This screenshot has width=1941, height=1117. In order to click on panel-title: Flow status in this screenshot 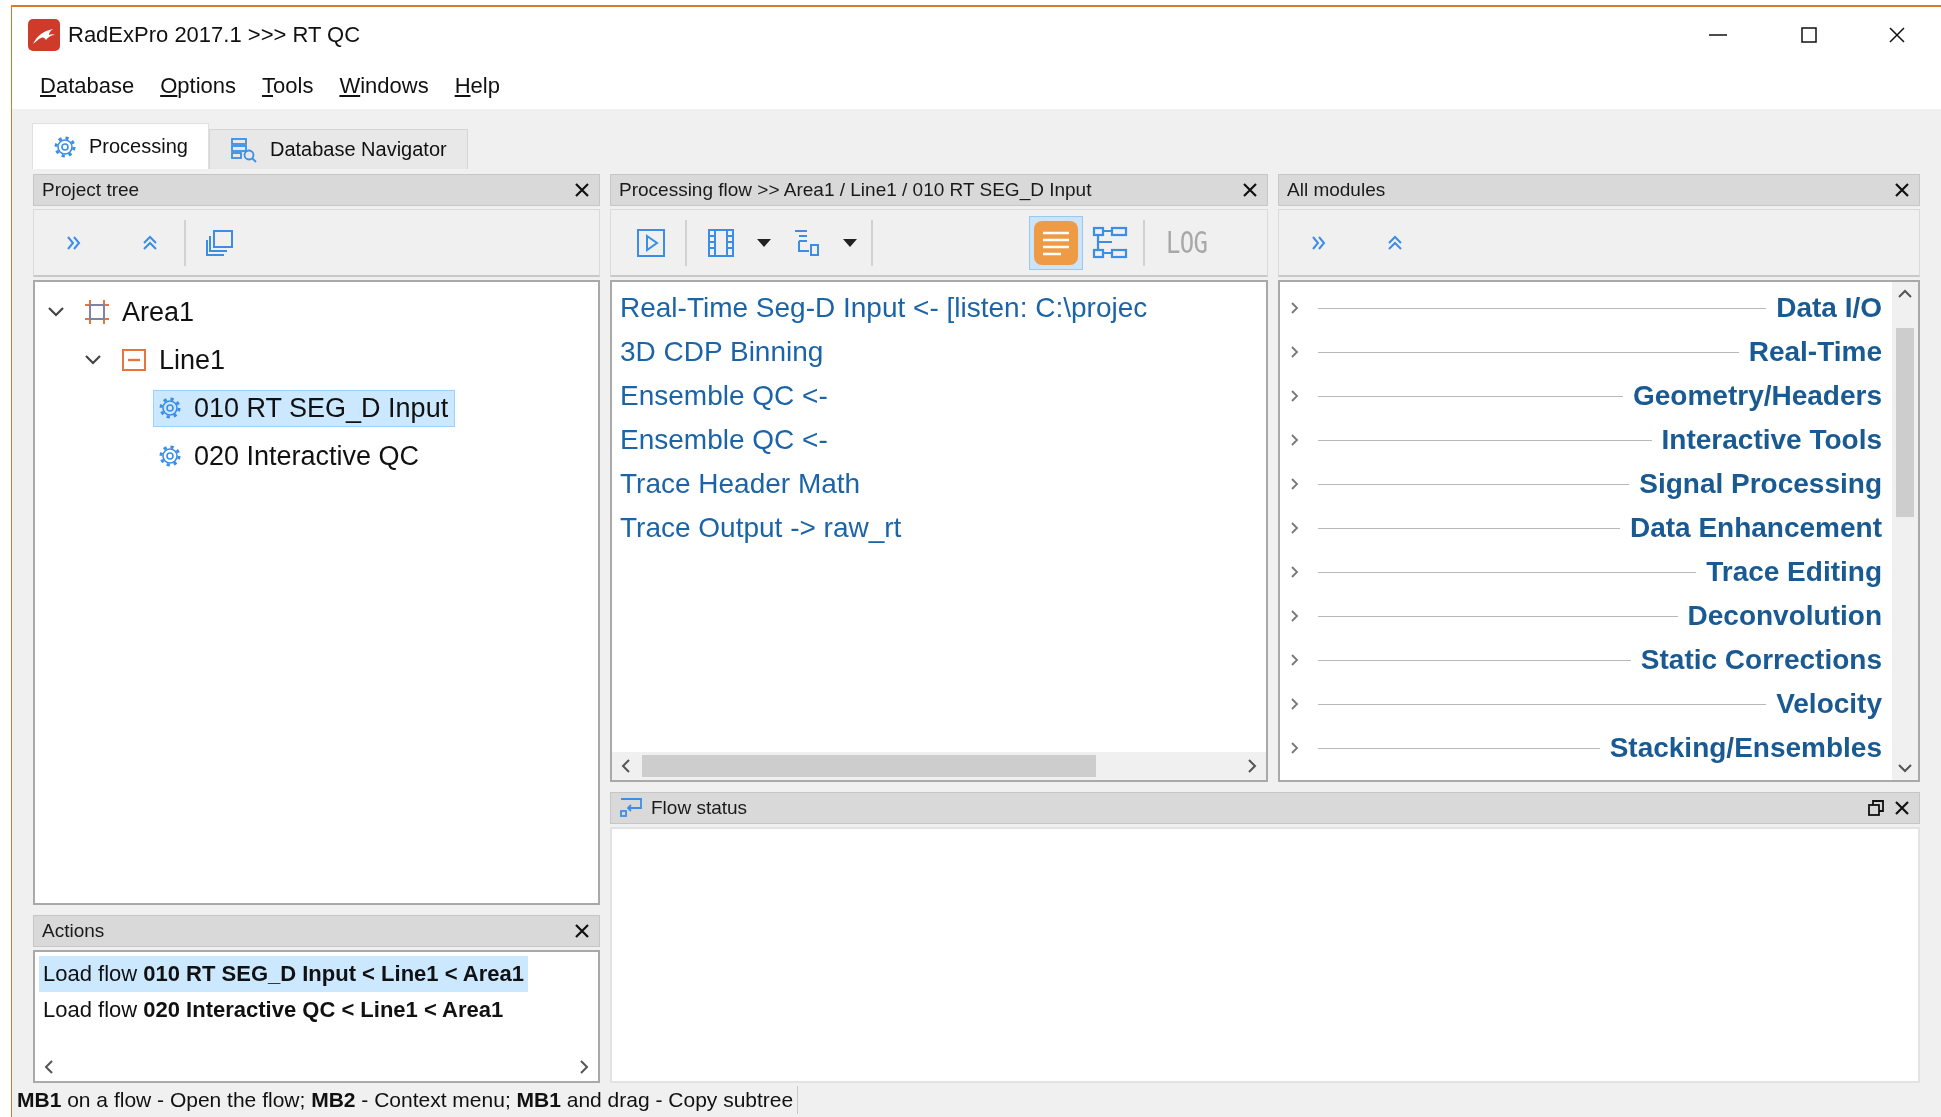, I will do `click(700, 808)`.